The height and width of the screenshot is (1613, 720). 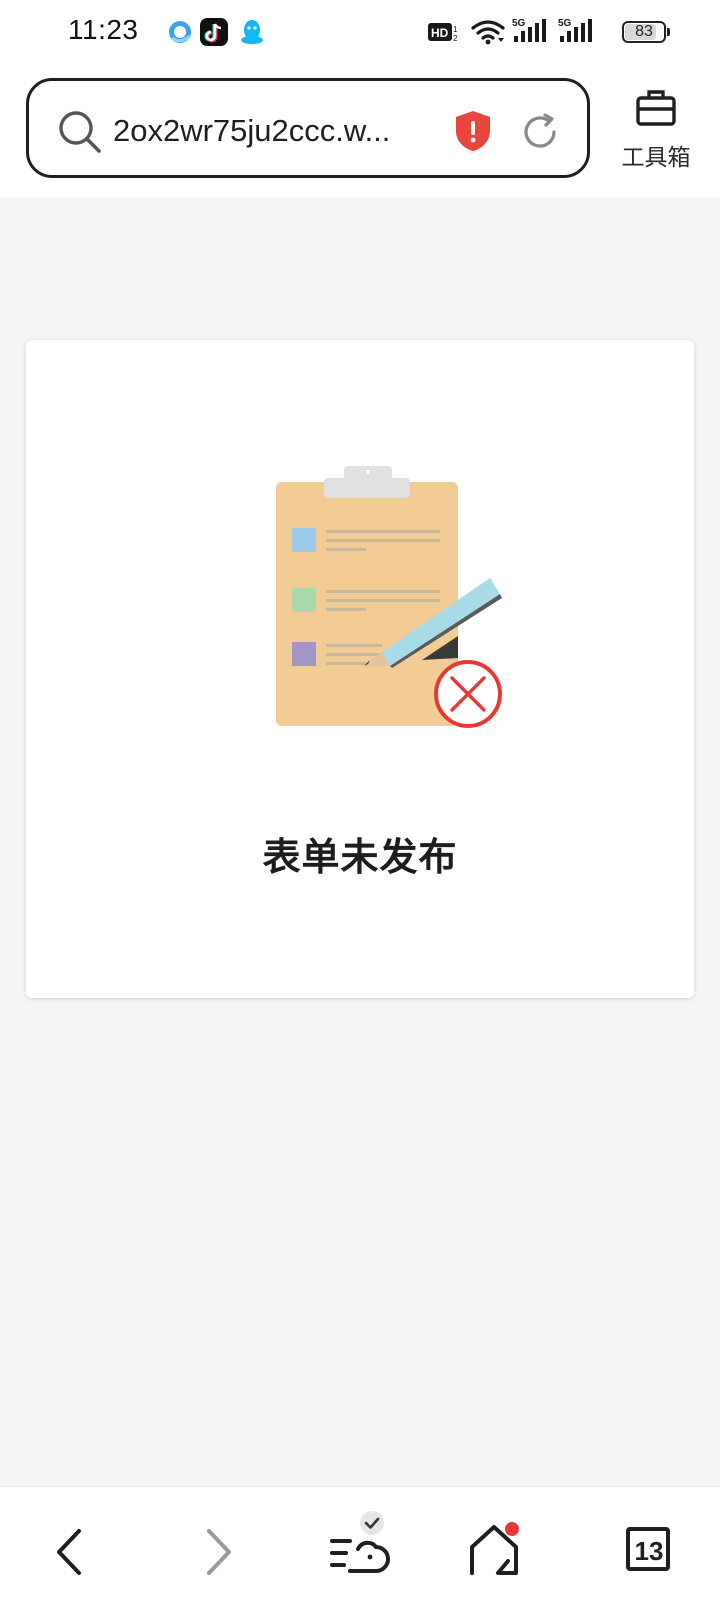 I want to click on qq-app-icon, so click(x=252, y=32).